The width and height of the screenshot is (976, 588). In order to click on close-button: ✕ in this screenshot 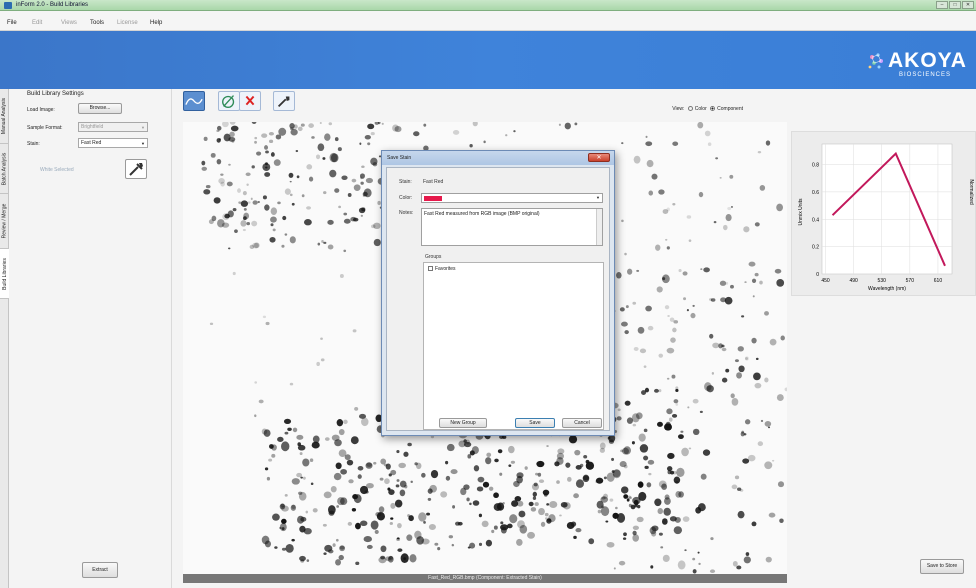, I will do `click(968, 5)`.